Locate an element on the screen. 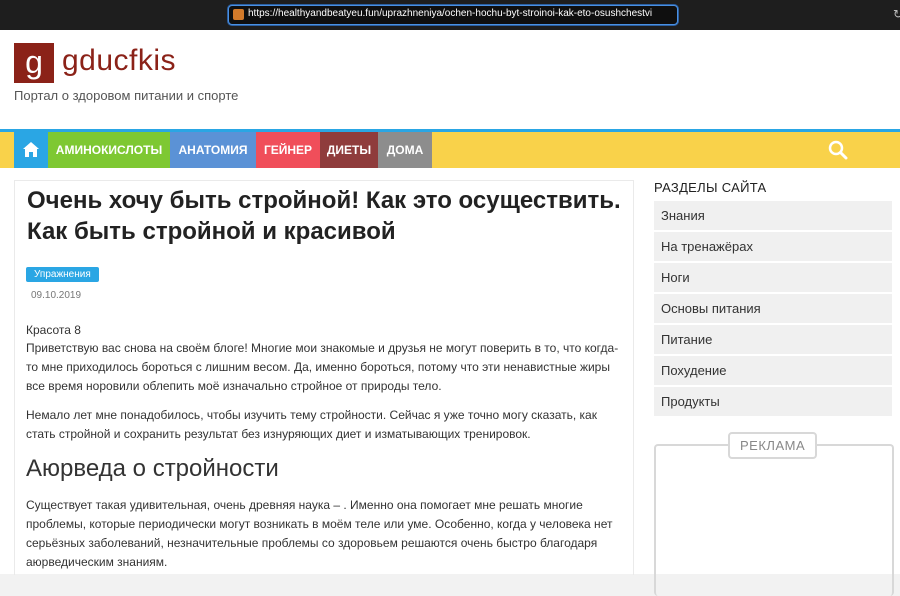  sidebar-item-label: На тренажёрах is located at coordinates (703, 246).